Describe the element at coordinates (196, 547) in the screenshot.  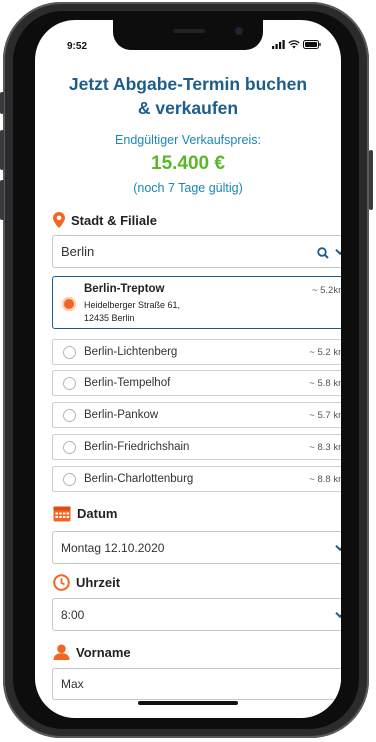
I see `date-select: Montag 12.10.2020` at that location.